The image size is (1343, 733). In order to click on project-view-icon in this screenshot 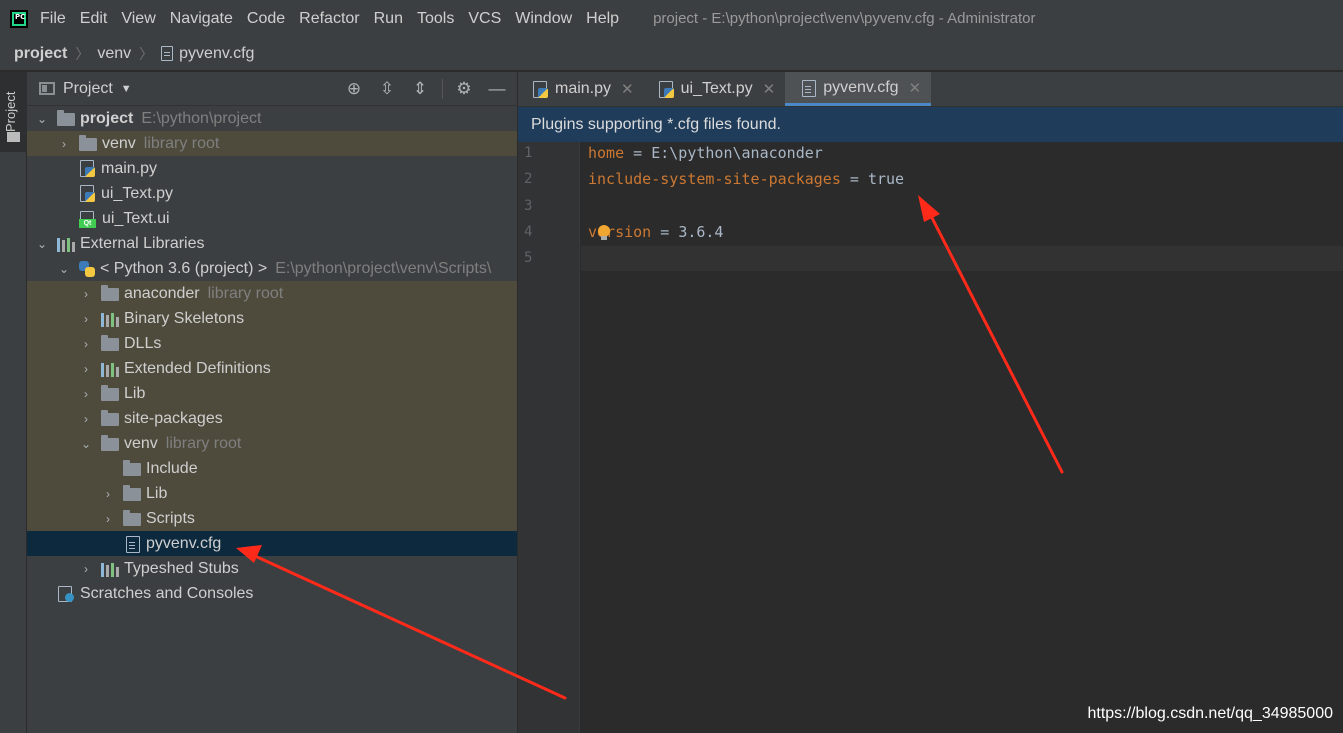, I will do `click(47, 88)`.